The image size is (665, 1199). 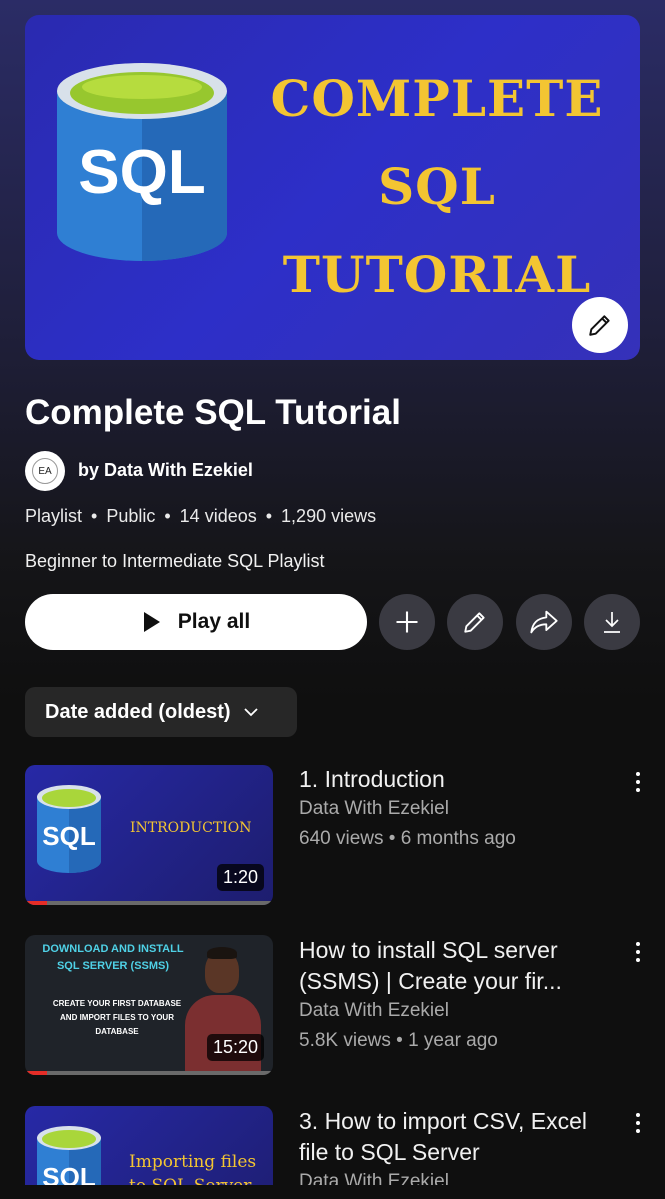 What do you see at coordinates (459, 779) in the screenshot?
I see `video-title-1: 1. Introduction` at bounding box center [459, 779].